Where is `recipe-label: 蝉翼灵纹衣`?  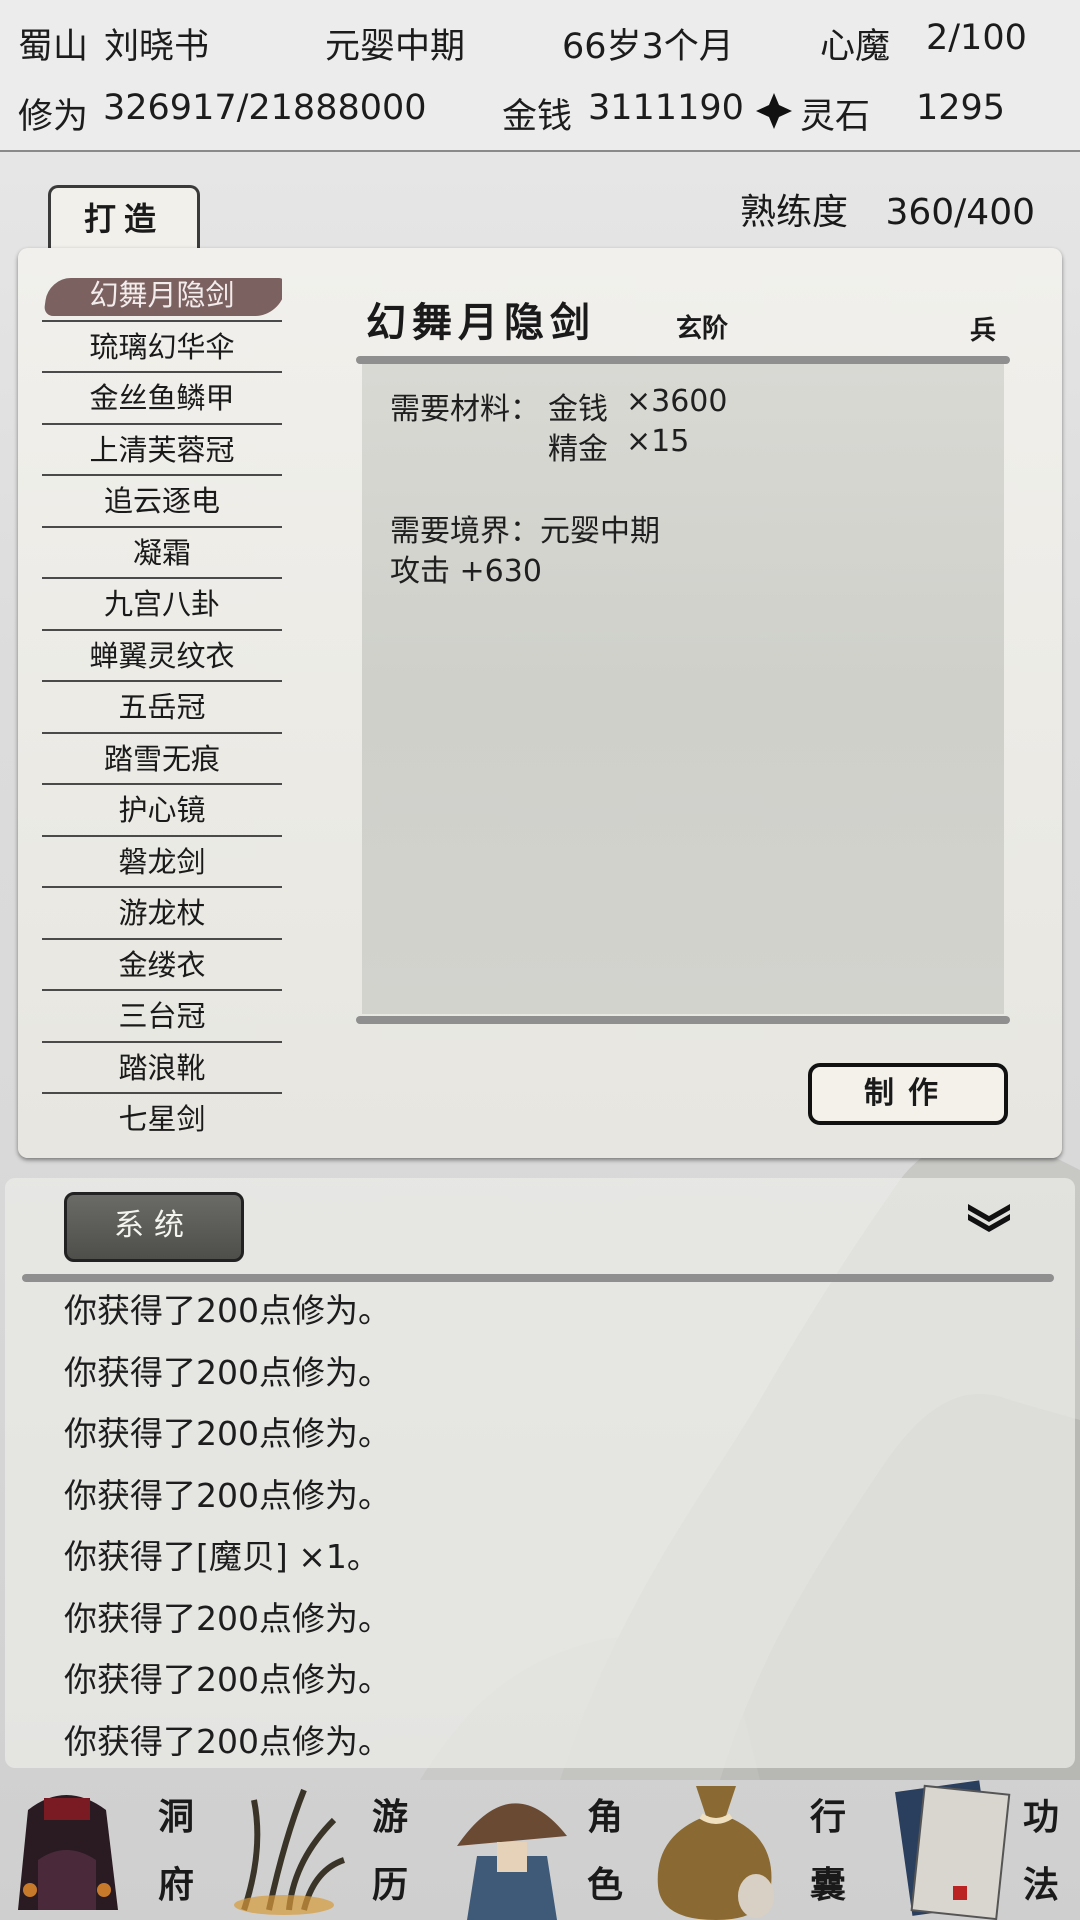
recipe-label: 蝉翼灵纹衣 is located at coordinates (162, 655).